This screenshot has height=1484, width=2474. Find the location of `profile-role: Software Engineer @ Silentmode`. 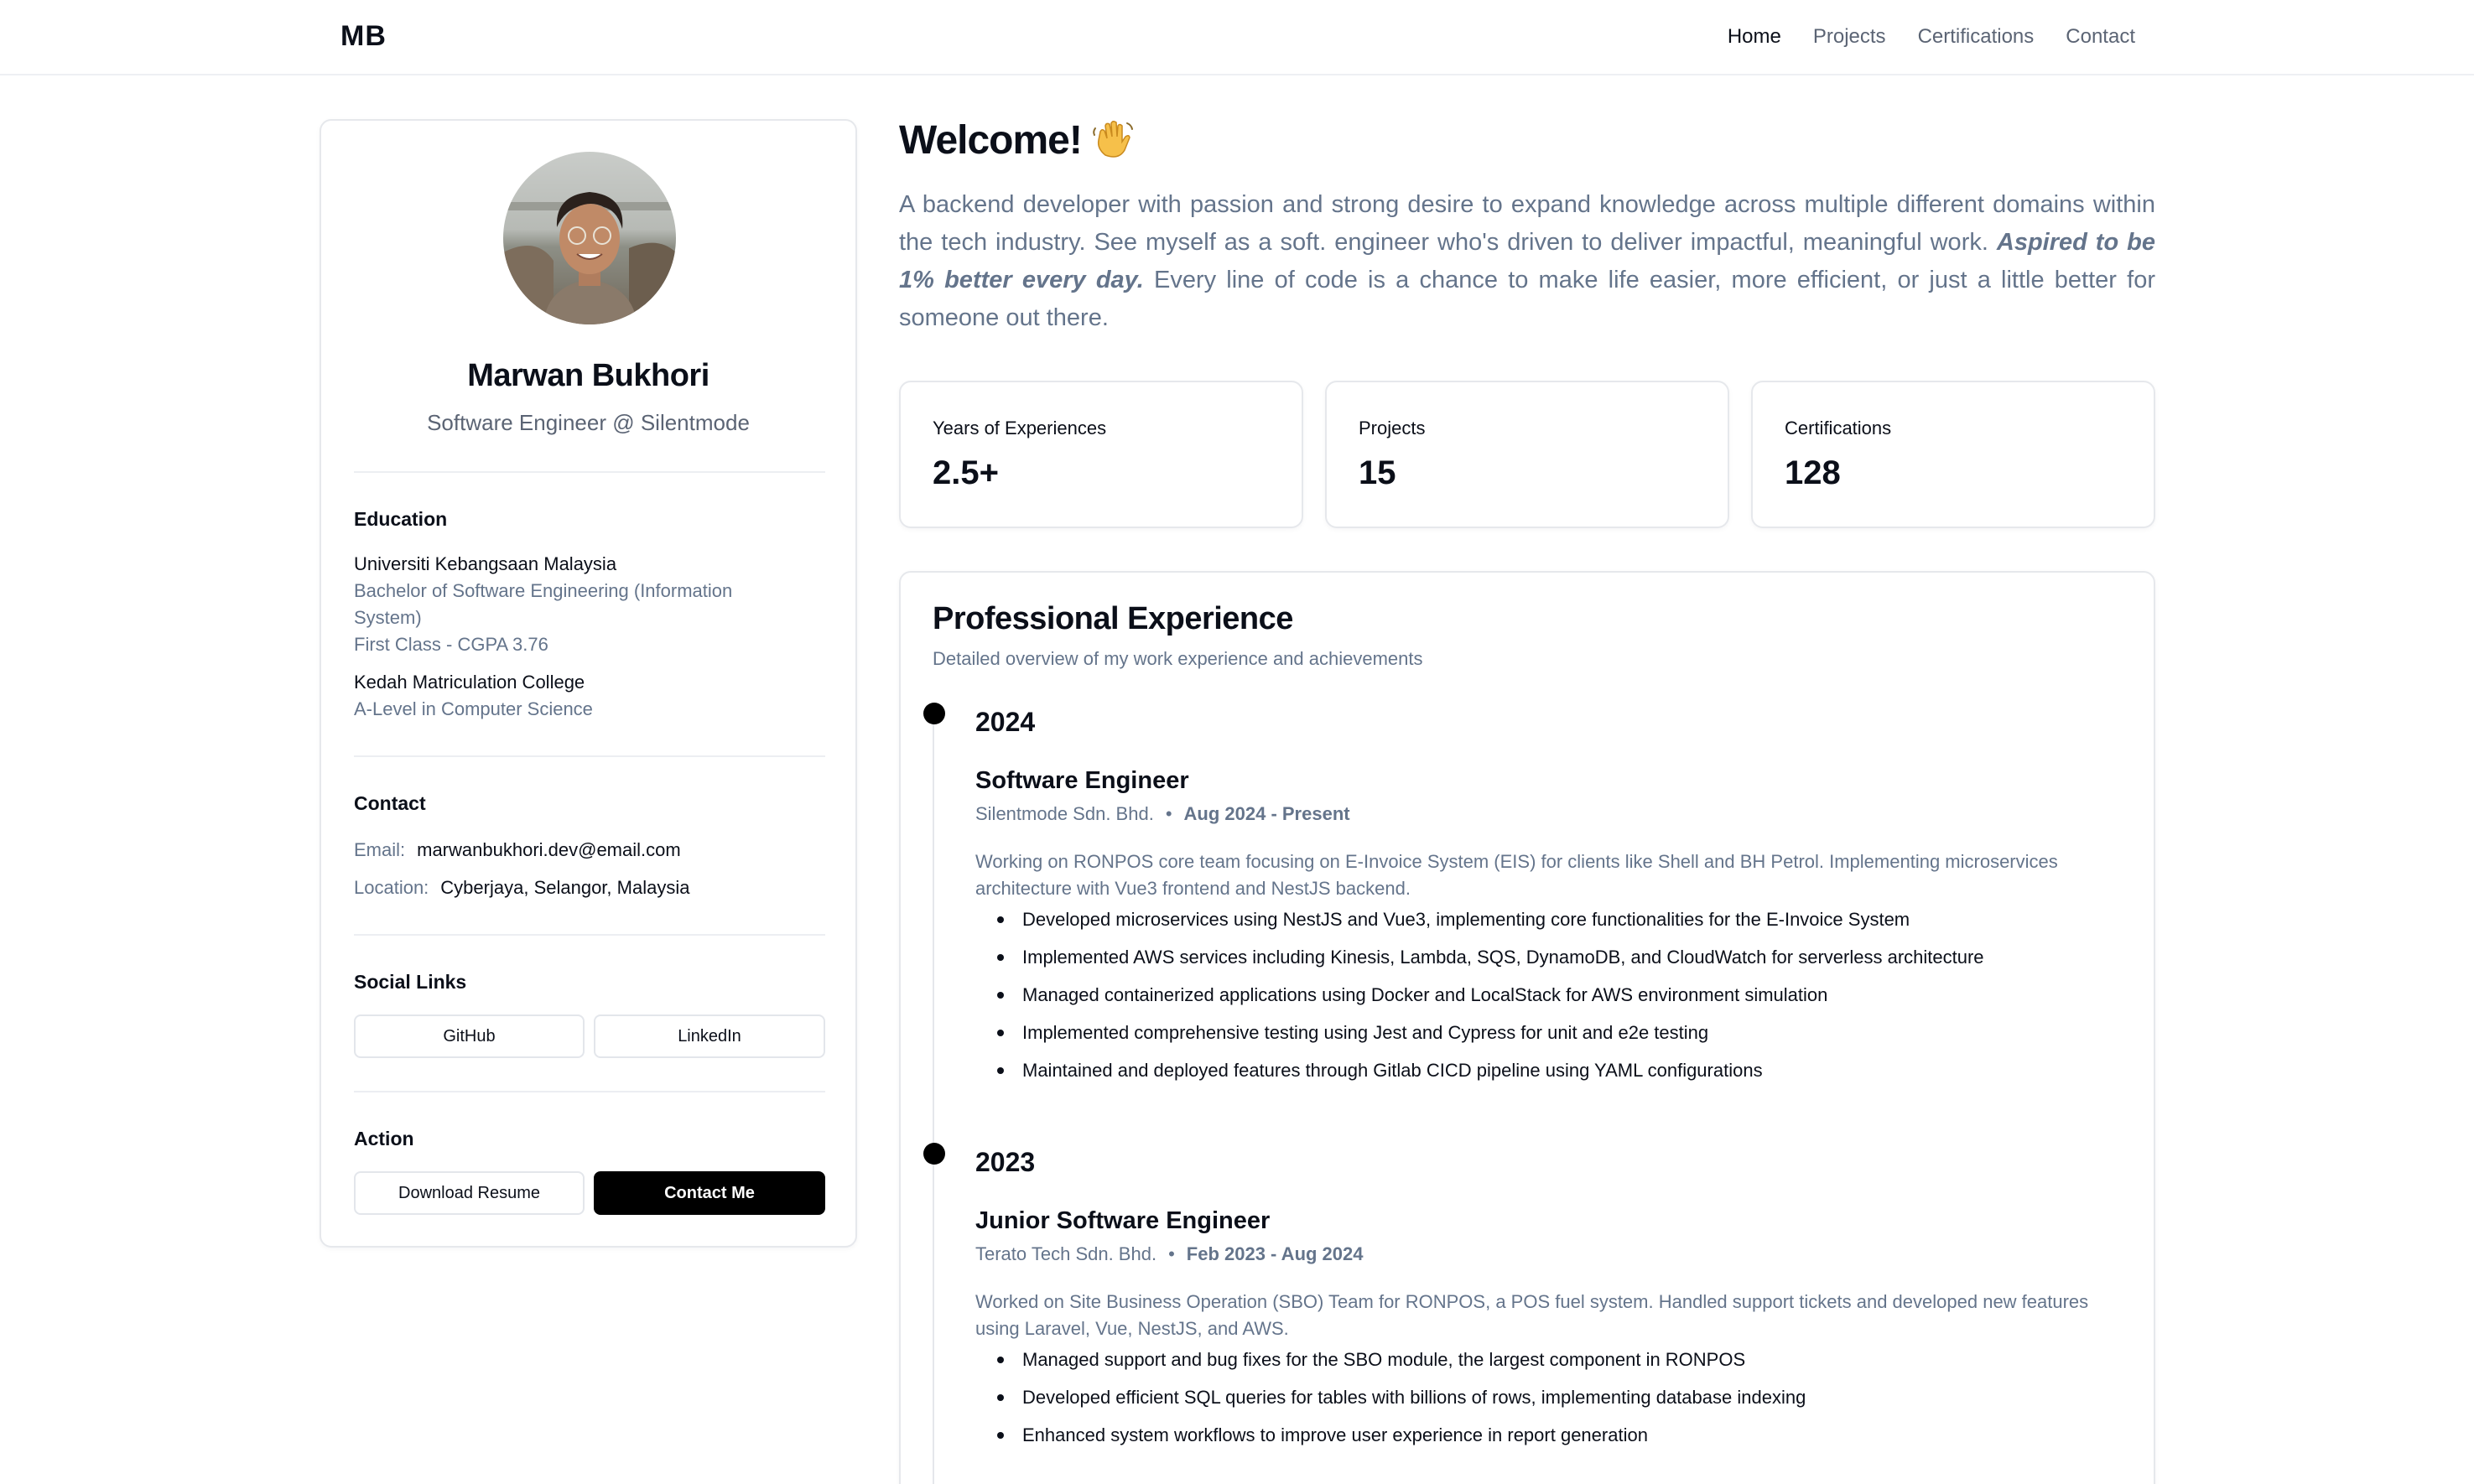

profile-role: Software Engineer @ Silentmode is located at coordinates (588, 422).